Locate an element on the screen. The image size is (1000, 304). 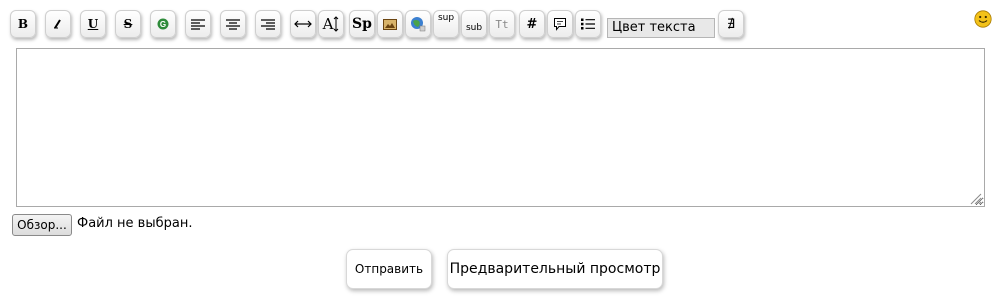
bulleted-list-icon is located at coordinates (588, 24).